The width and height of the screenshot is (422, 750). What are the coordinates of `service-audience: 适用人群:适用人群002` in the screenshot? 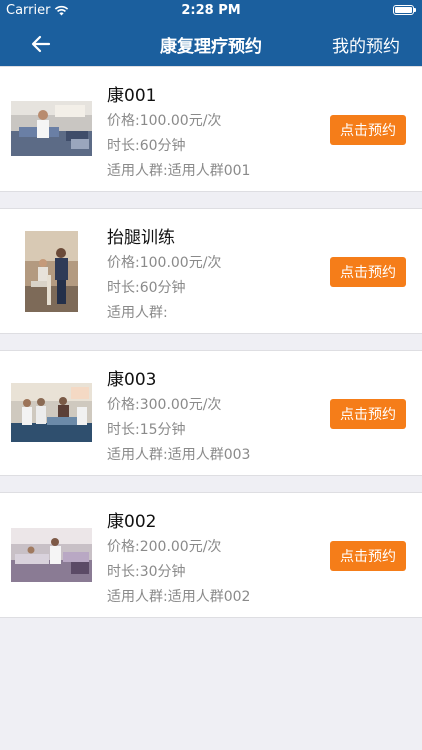 It's located at (179, 597).